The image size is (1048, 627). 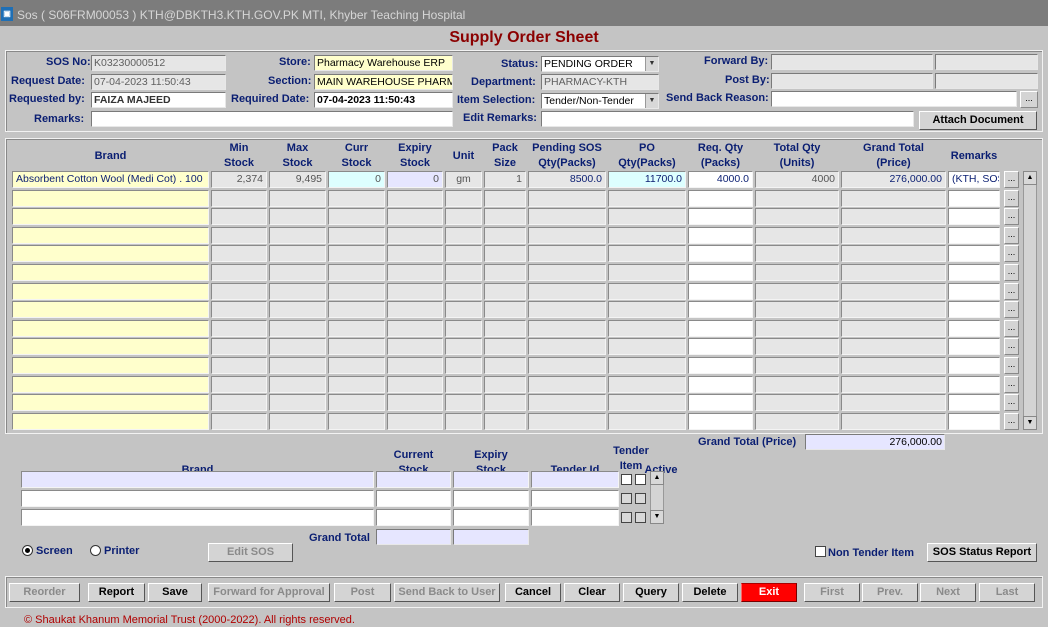 What do you see at coordinates (592, 592) in the screenshot?
I see `clear-button: Clear` at bounding box center [592, 592].